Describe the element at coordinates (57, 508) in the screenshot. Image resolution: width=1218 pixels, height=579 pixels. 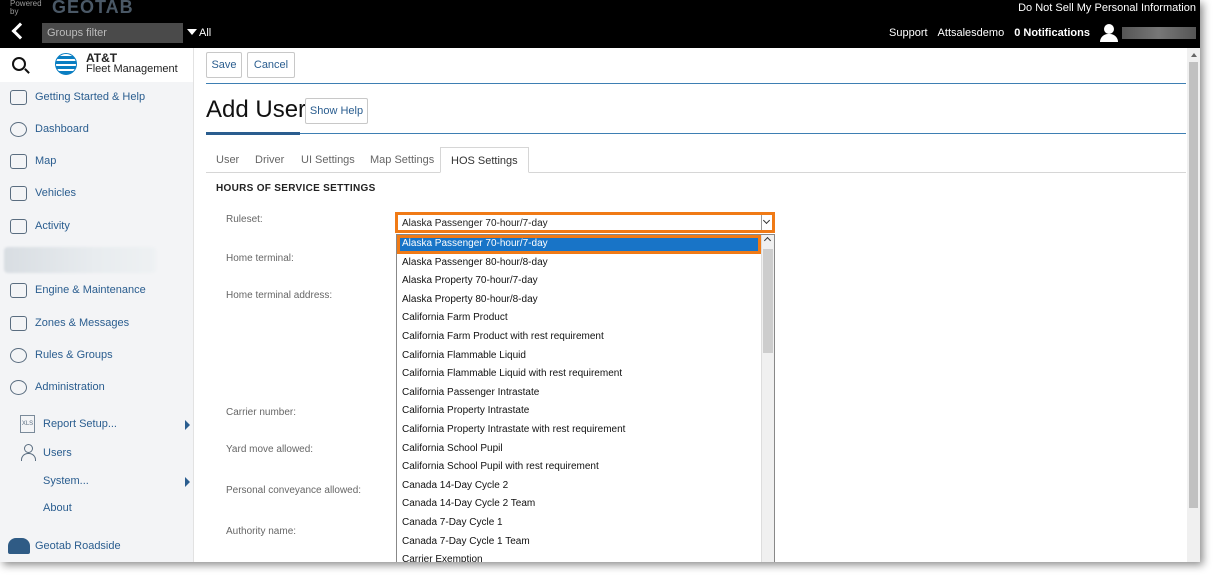
I see `sidebar-subitem-label: About` at that location.